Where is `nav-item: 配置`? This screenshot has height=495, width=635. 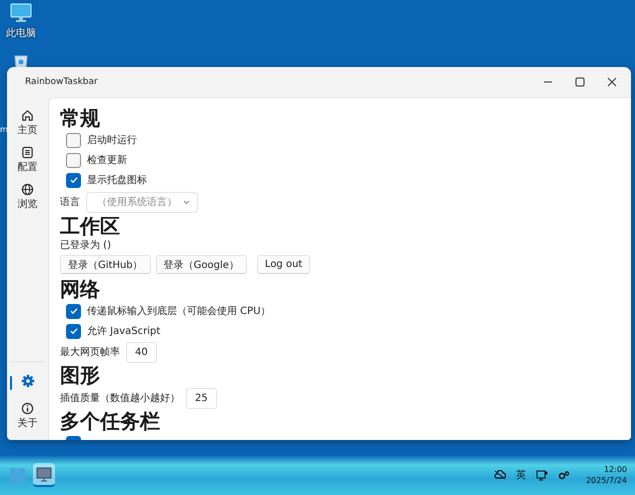 nav-item: 配置 is located at coordinates (27, 160).